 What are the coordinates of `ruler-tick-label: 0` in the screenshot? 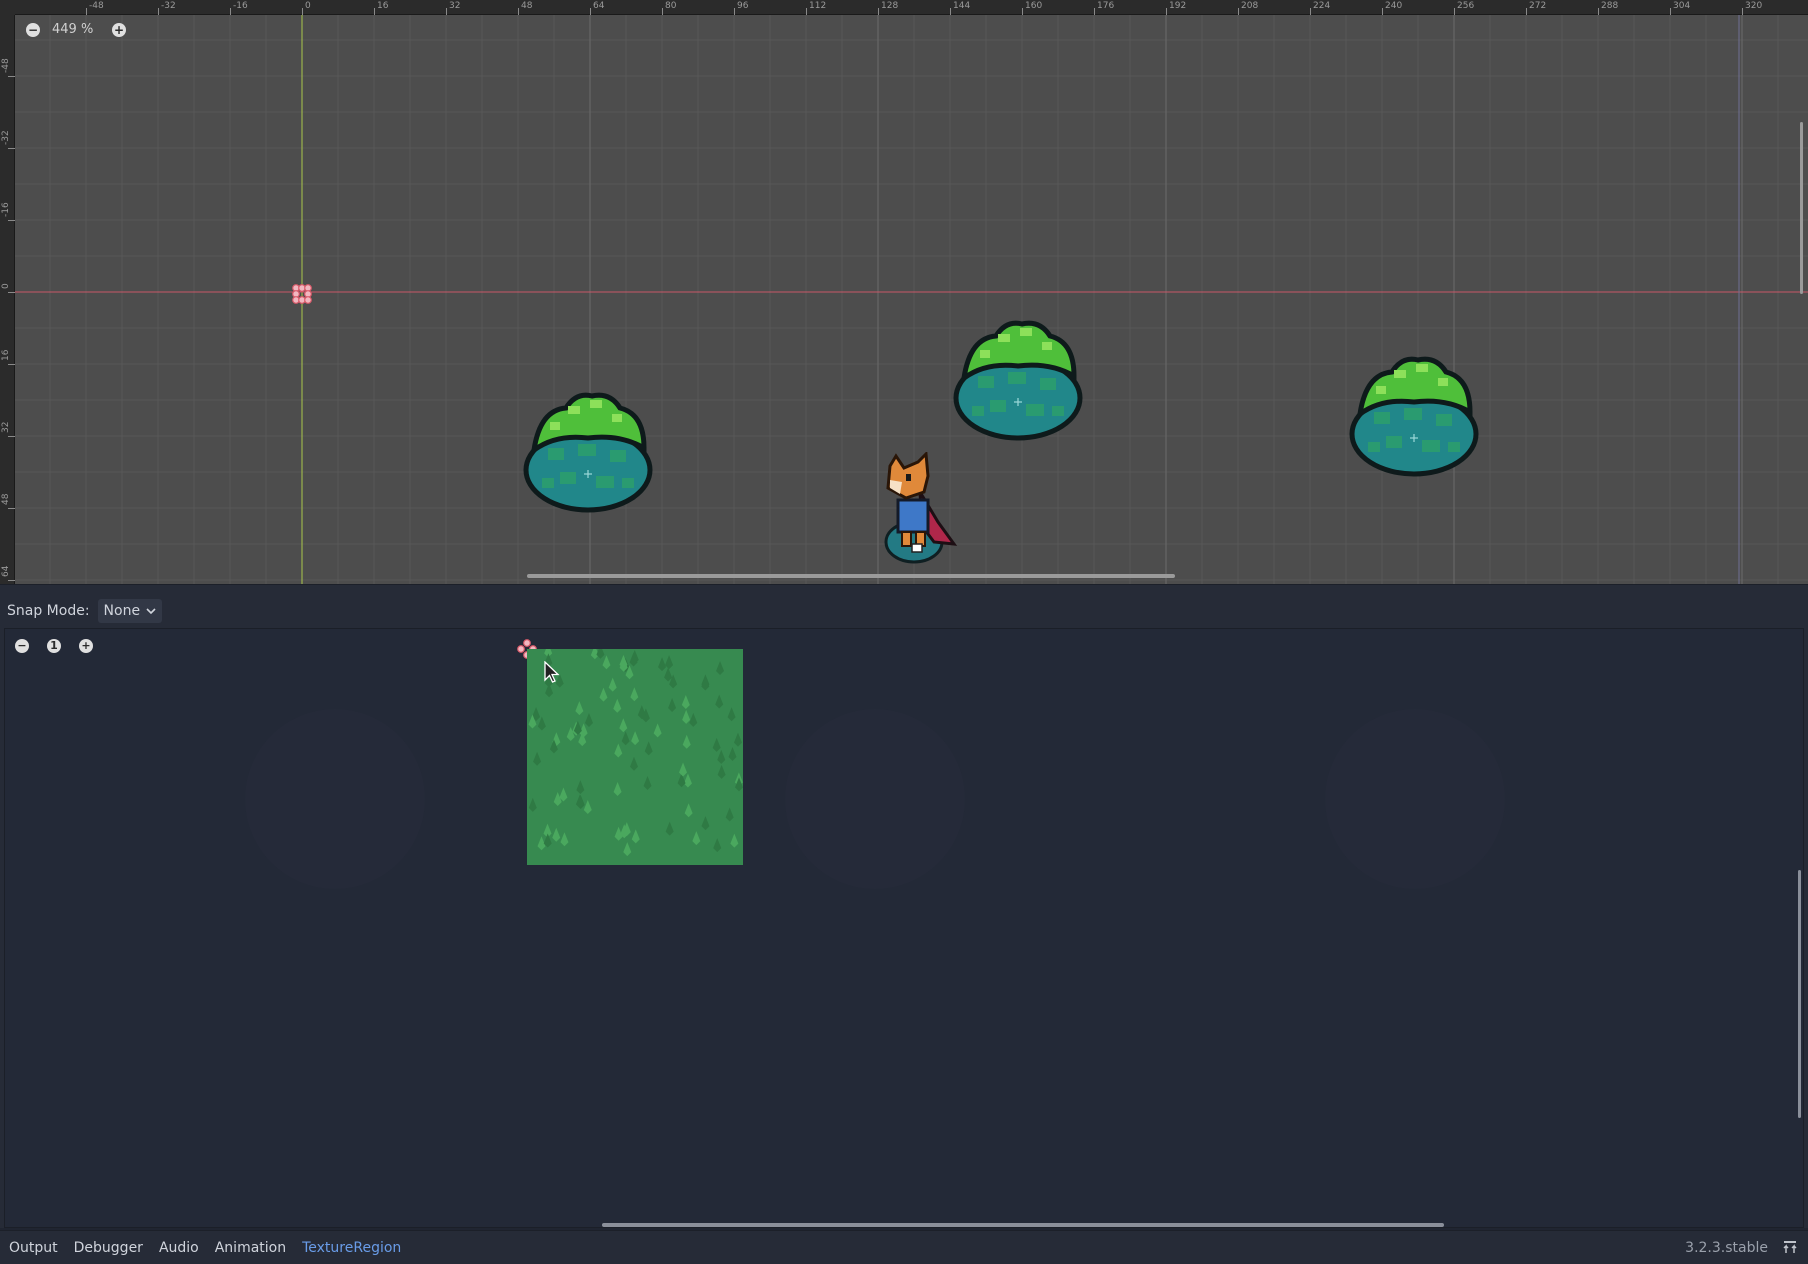 It's located at (308, 6).